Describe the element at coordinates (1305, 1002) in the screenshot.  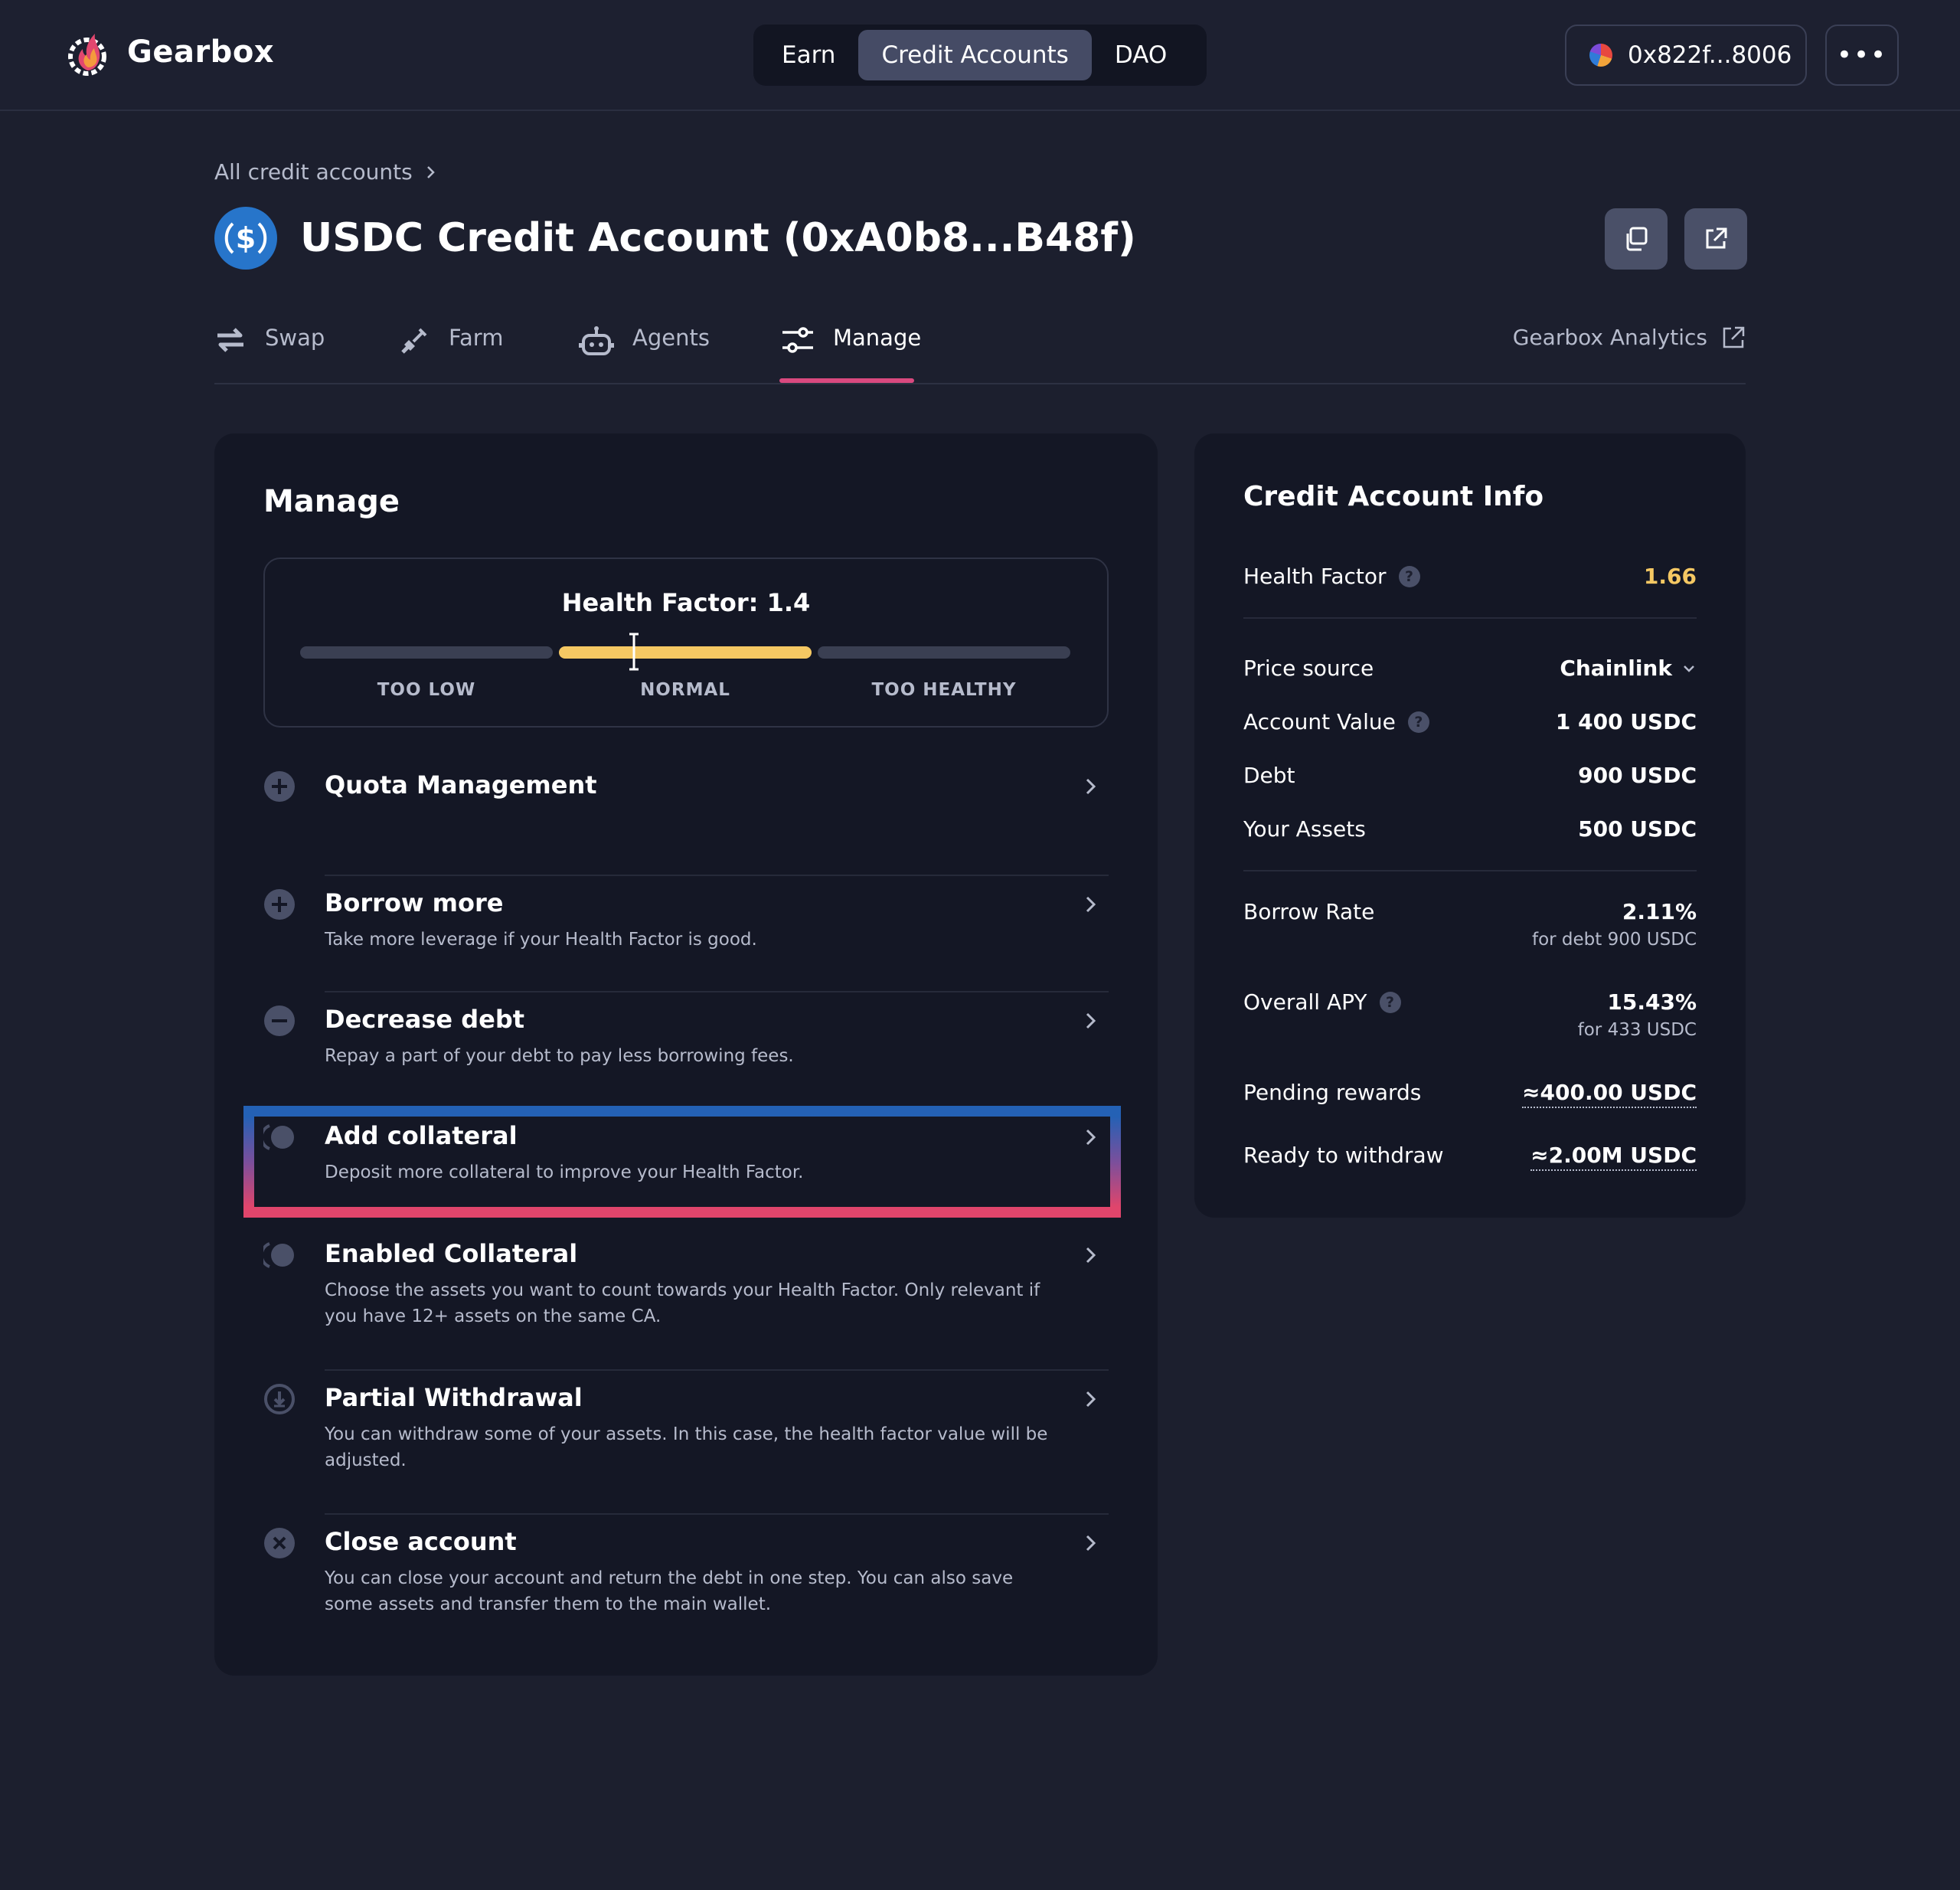
I see `info-label: Overall APY` at that location.